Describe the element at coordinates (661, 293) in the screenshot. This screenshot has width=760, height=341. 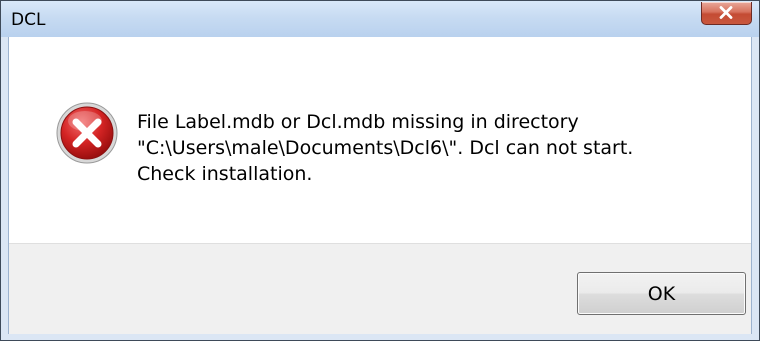
I see `ok-button: OK` at that location.